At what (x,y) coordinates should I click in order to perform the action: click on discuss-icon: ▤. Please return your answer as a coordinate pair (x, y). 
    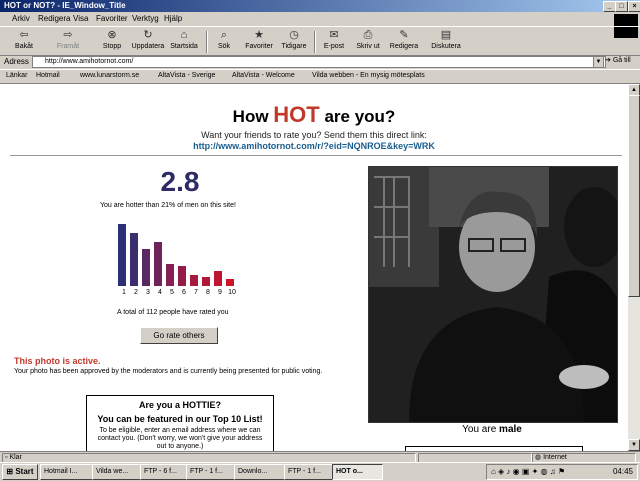
    Looking at the image, I should click on (446, 35).